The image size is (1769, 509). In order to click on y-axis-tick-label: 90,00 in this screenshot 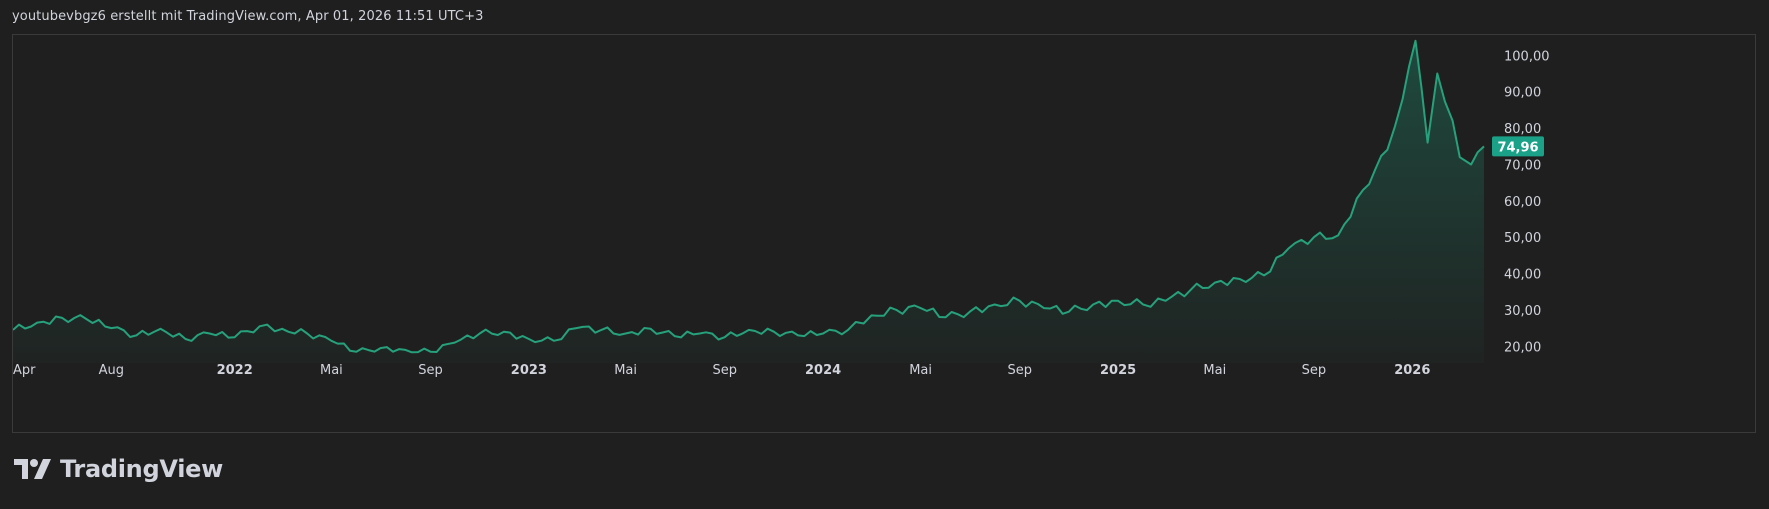, I will do `click(1522, 93)`.